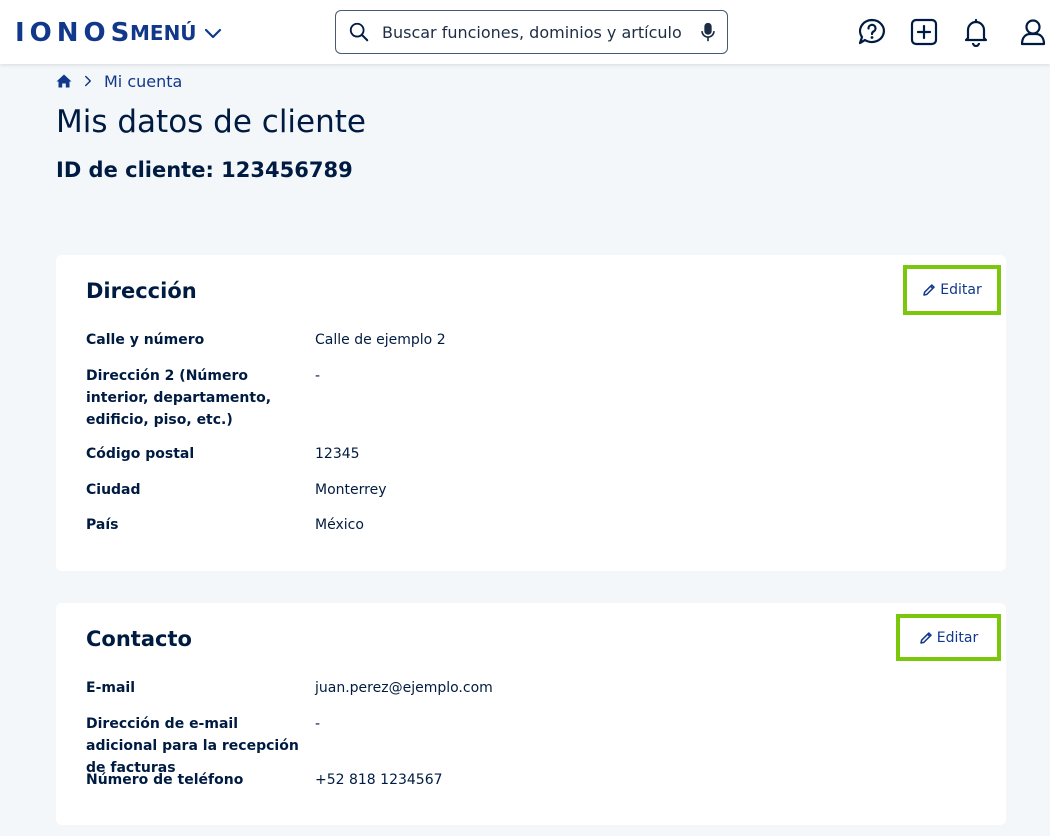  I want to click on field-value: México, so click(339, 525).